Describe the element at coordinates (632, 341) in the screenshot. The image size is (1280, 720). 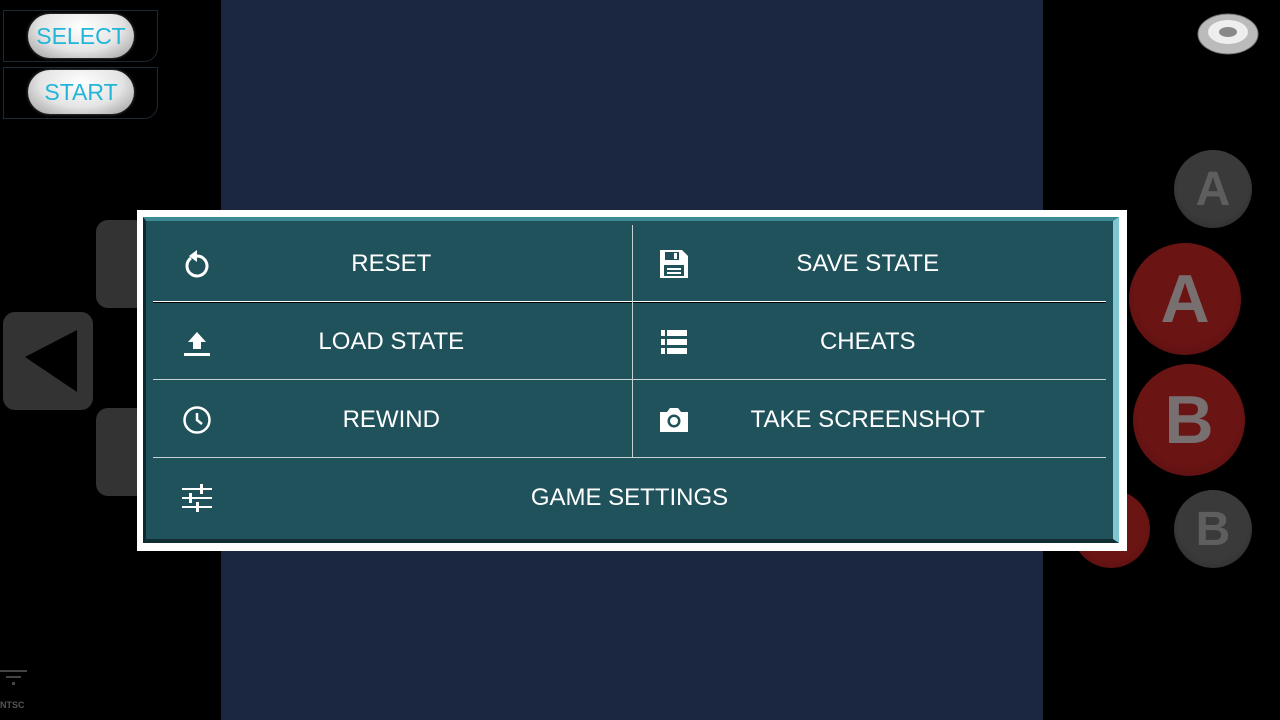
I see `column-divider` at that location.